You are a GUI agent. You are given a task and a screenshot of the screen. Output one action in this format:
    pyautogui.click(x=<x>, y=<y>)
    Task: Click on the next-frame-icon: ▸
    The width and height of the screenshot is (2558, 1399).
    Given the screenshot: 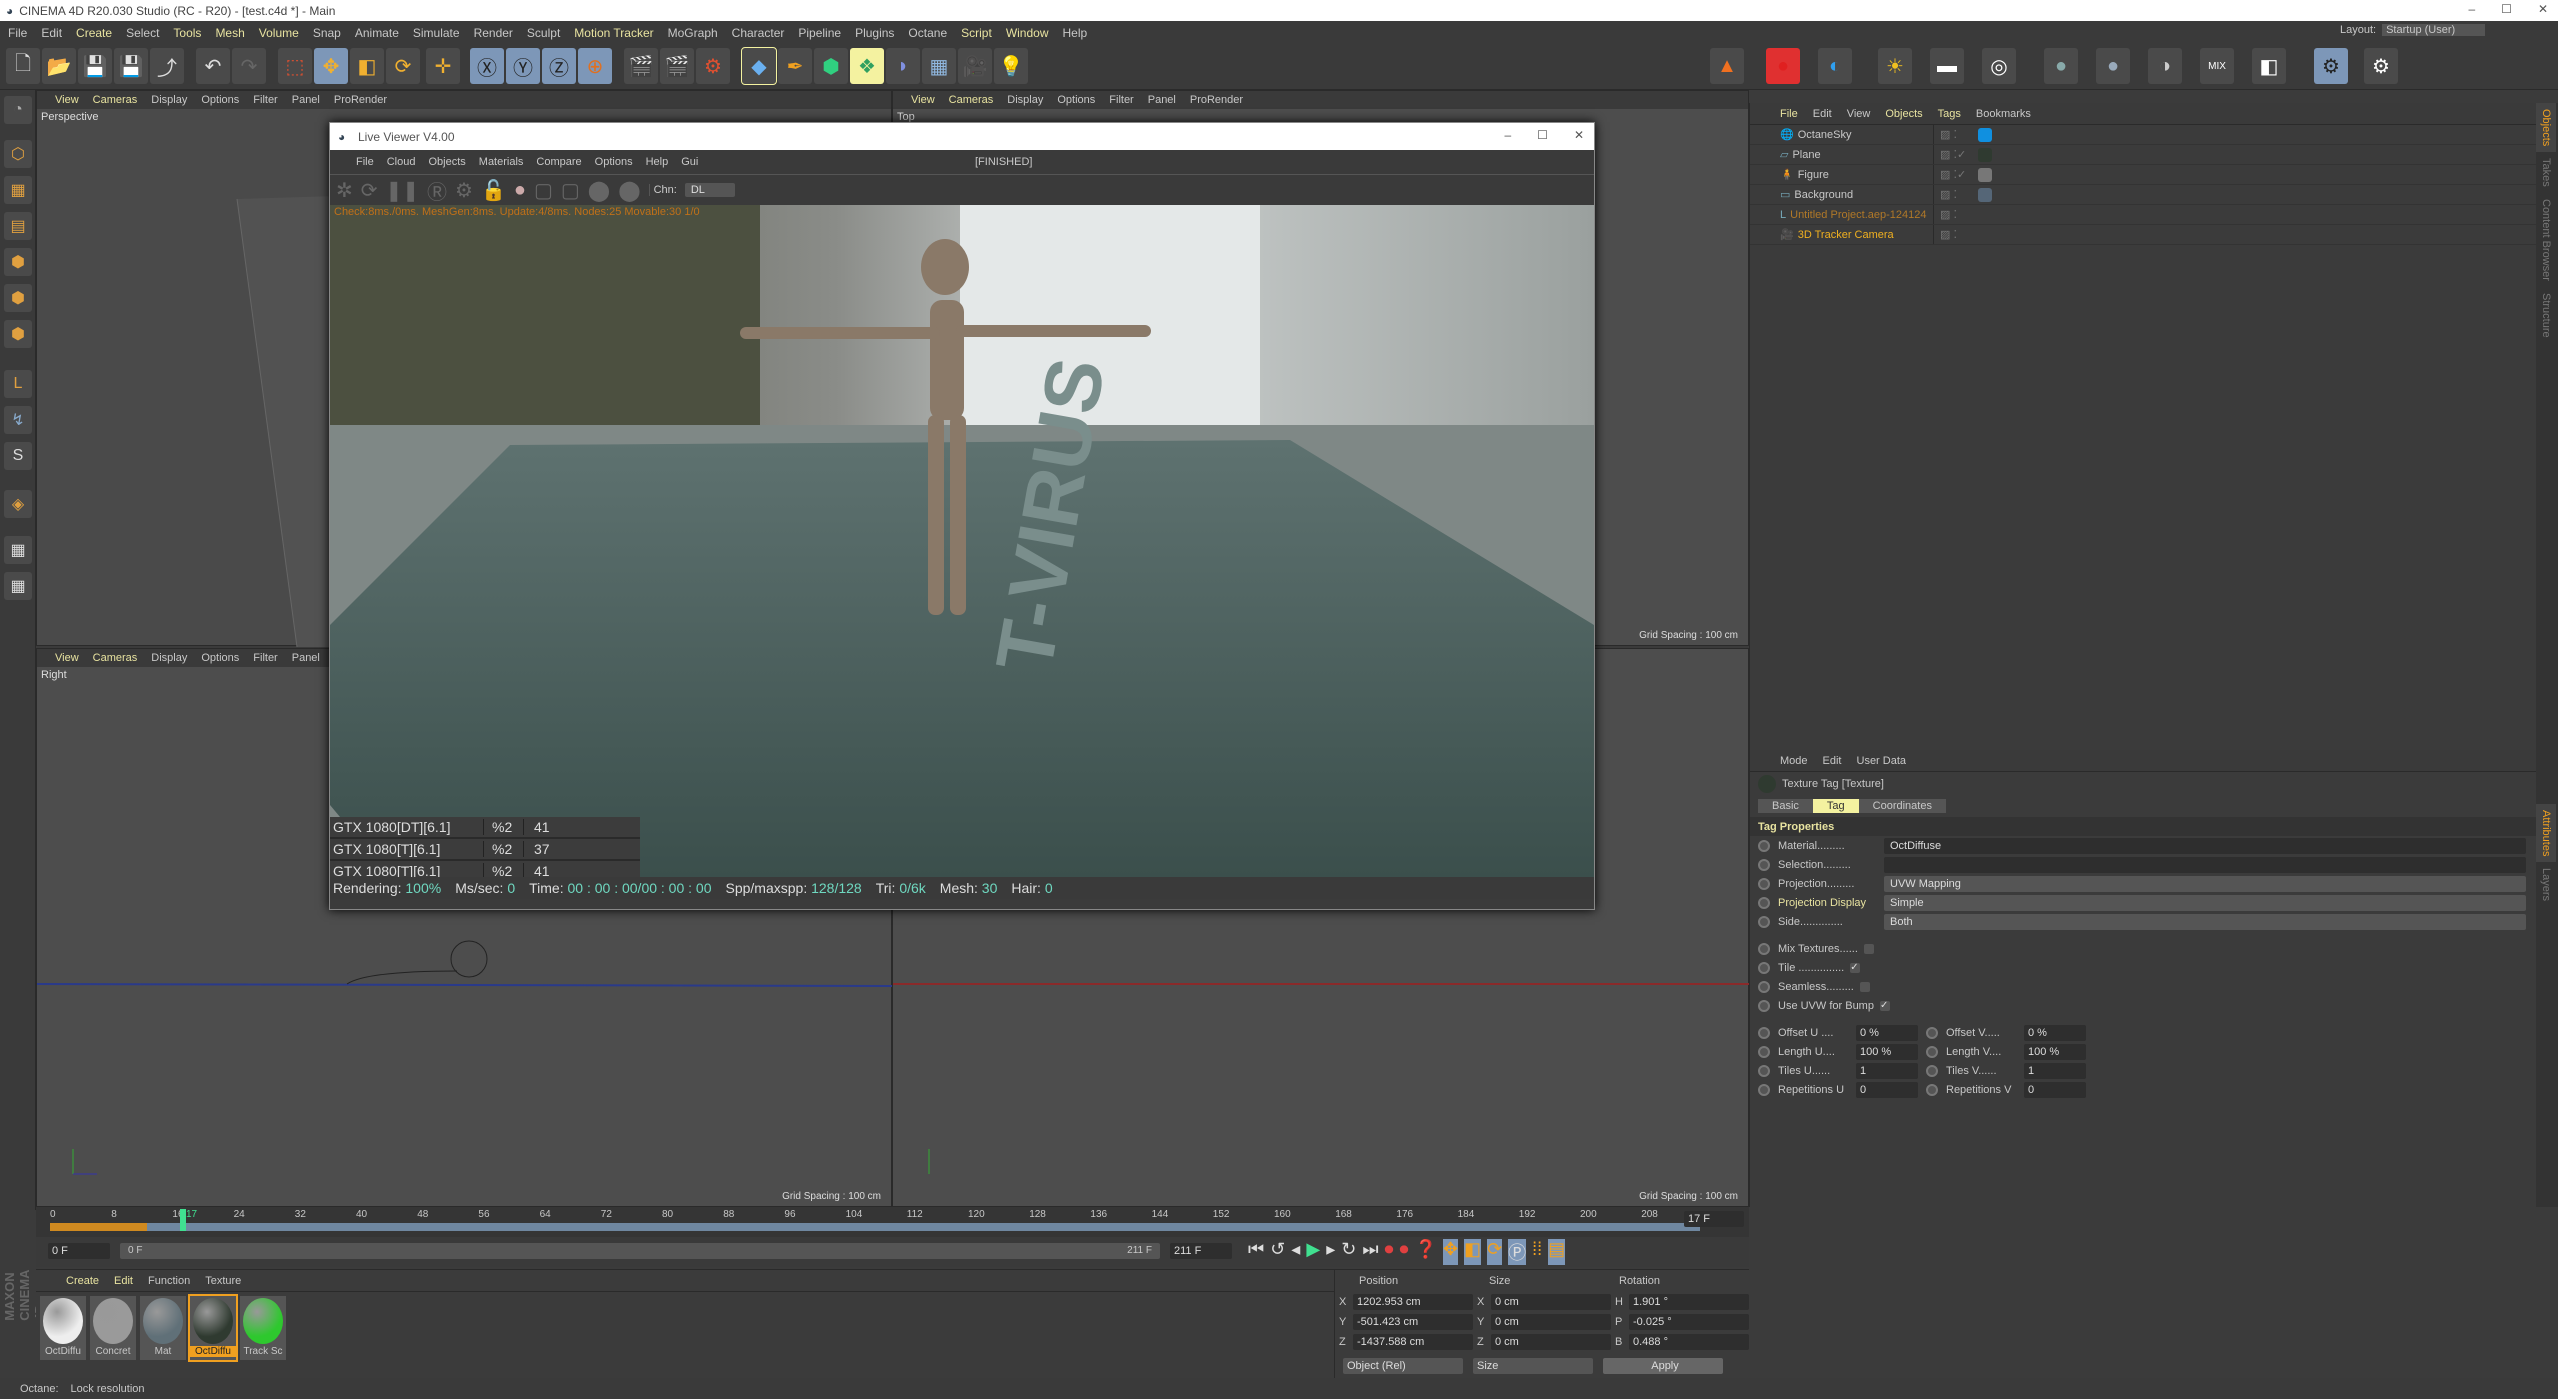 What is the action you would take?
    pyautogui.click(x=1330, y=1252)
    